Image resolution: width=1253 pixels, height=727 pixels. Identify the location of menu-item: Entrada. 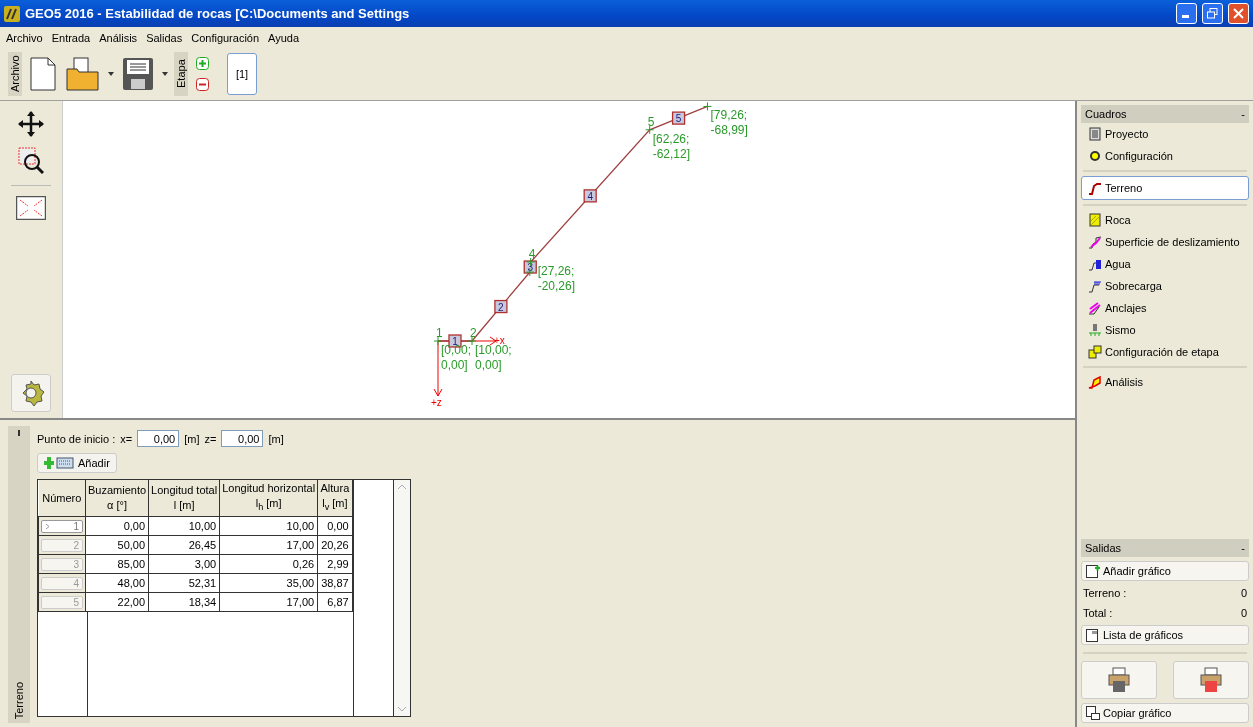
(71, 37).